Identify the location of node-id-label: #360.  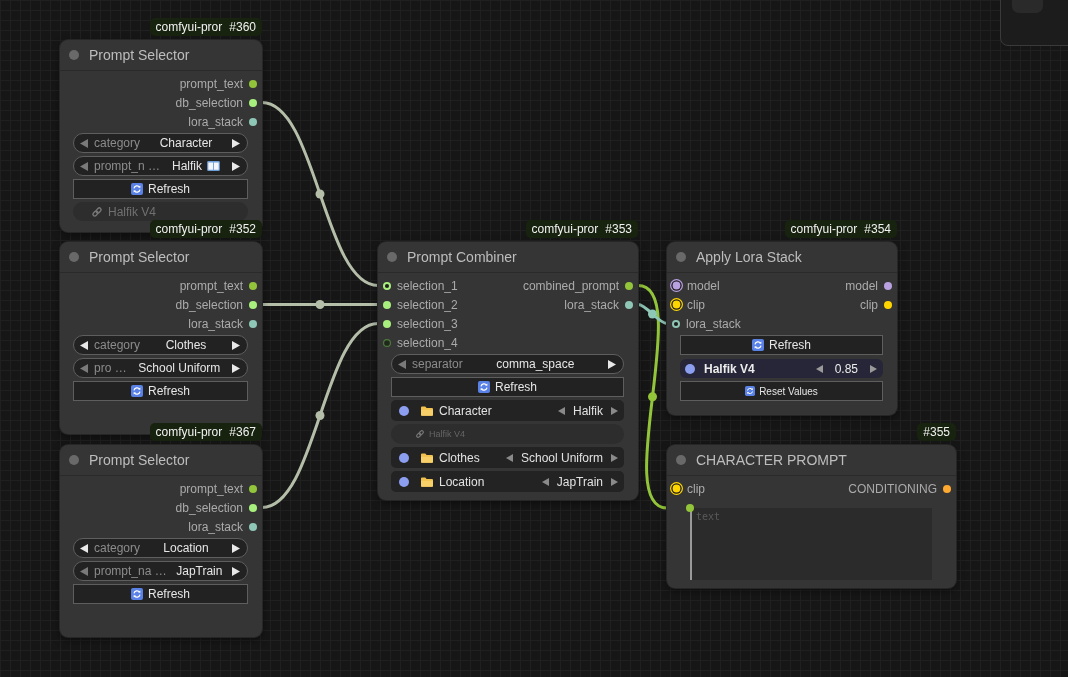
(242, 27).